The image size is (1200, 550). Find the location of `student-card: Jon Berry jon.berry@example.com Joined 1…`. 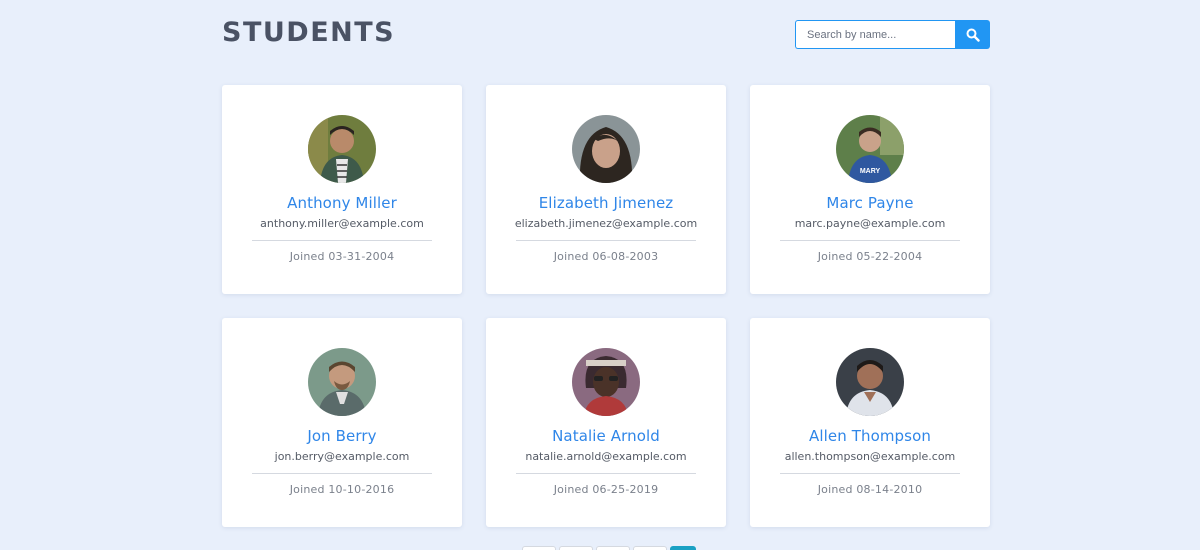

student-card: Jon Berry jon.berry@example.com Joined 1… is located at coordinates (342, 422).